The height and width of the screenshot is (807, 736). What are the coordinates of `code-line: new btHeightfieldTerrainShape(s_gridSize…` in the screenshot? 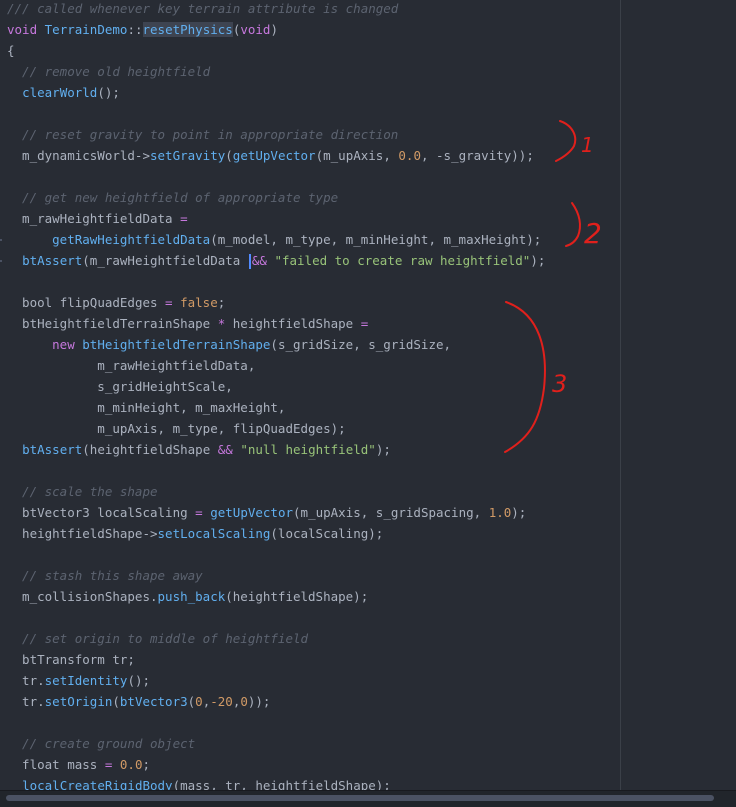 It's located at (229, 344).